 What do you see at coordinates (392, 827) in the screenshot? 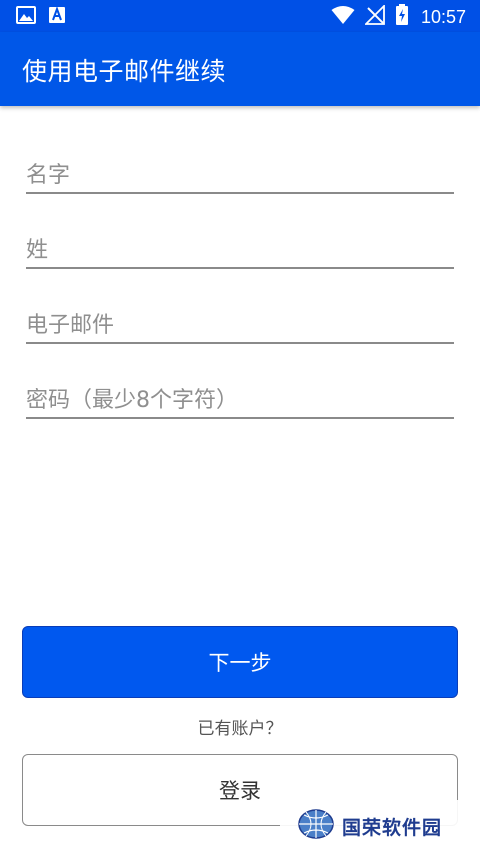
I see `watermark-text: 国荣软件园` at bounding box center [392, 827].